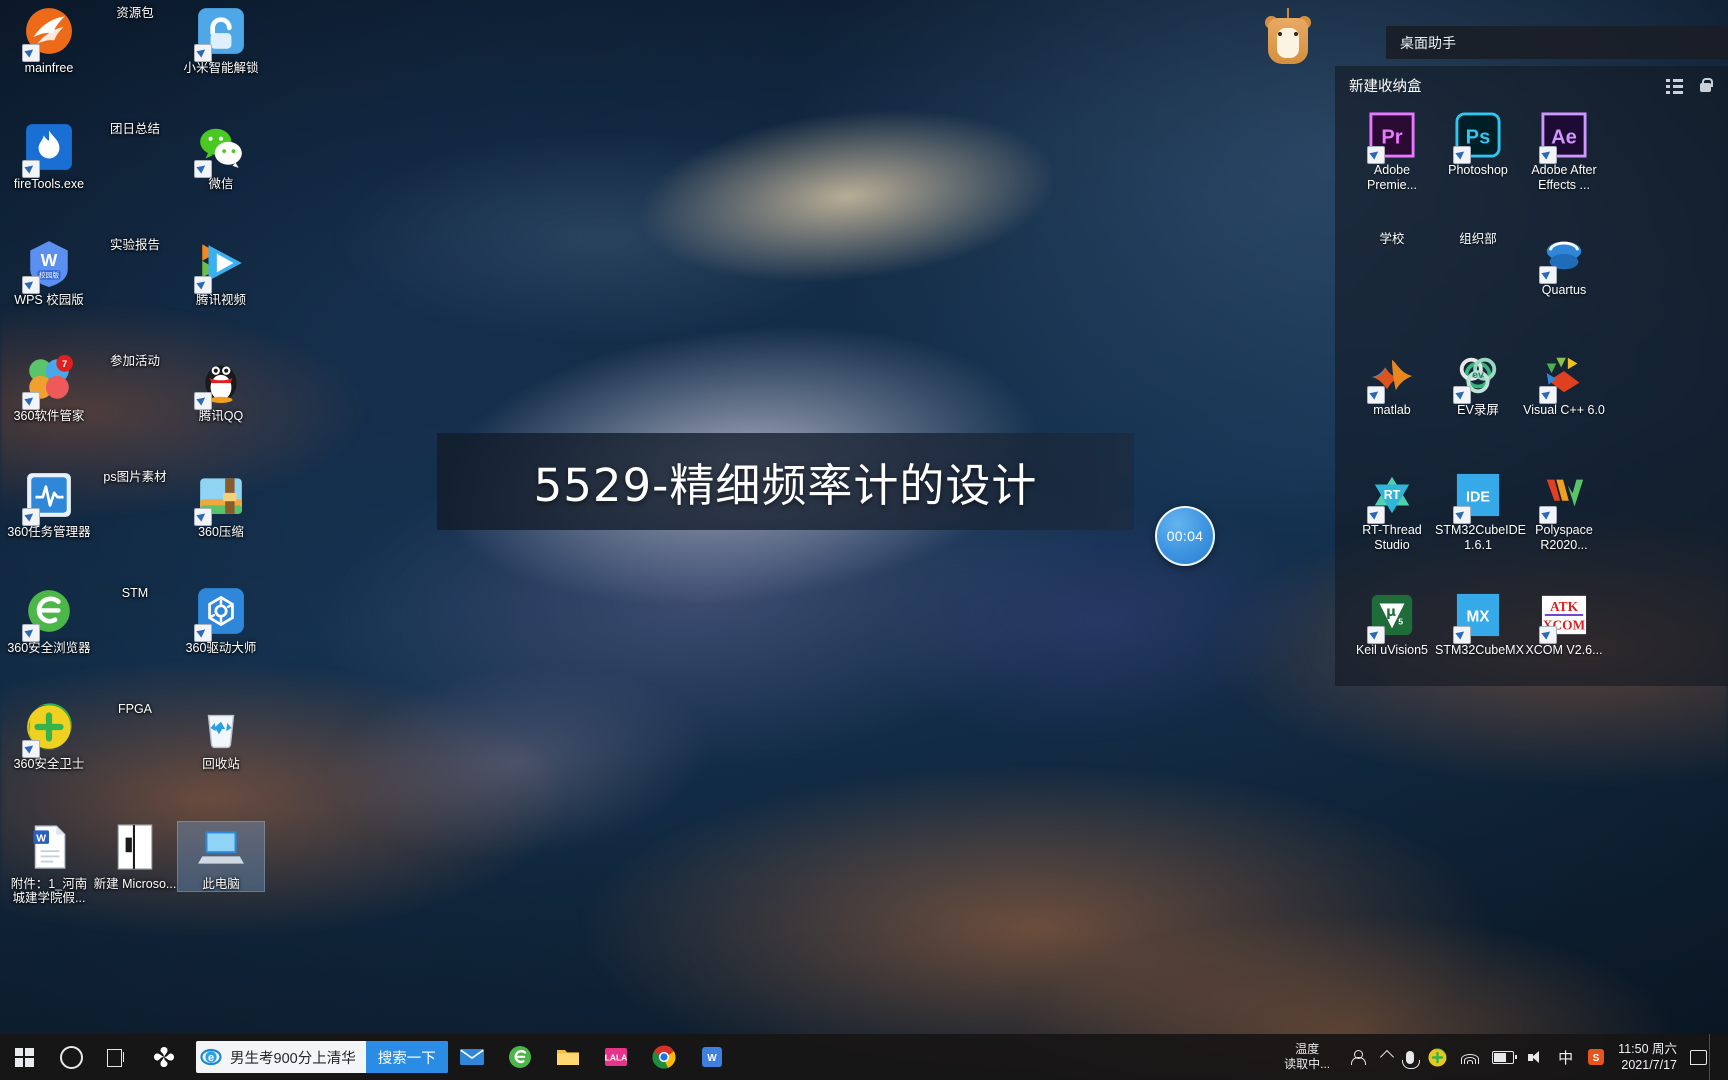 This screenshot has height=1080, width=1728. I want to click on word-doc-art: W, so click(49, 847).